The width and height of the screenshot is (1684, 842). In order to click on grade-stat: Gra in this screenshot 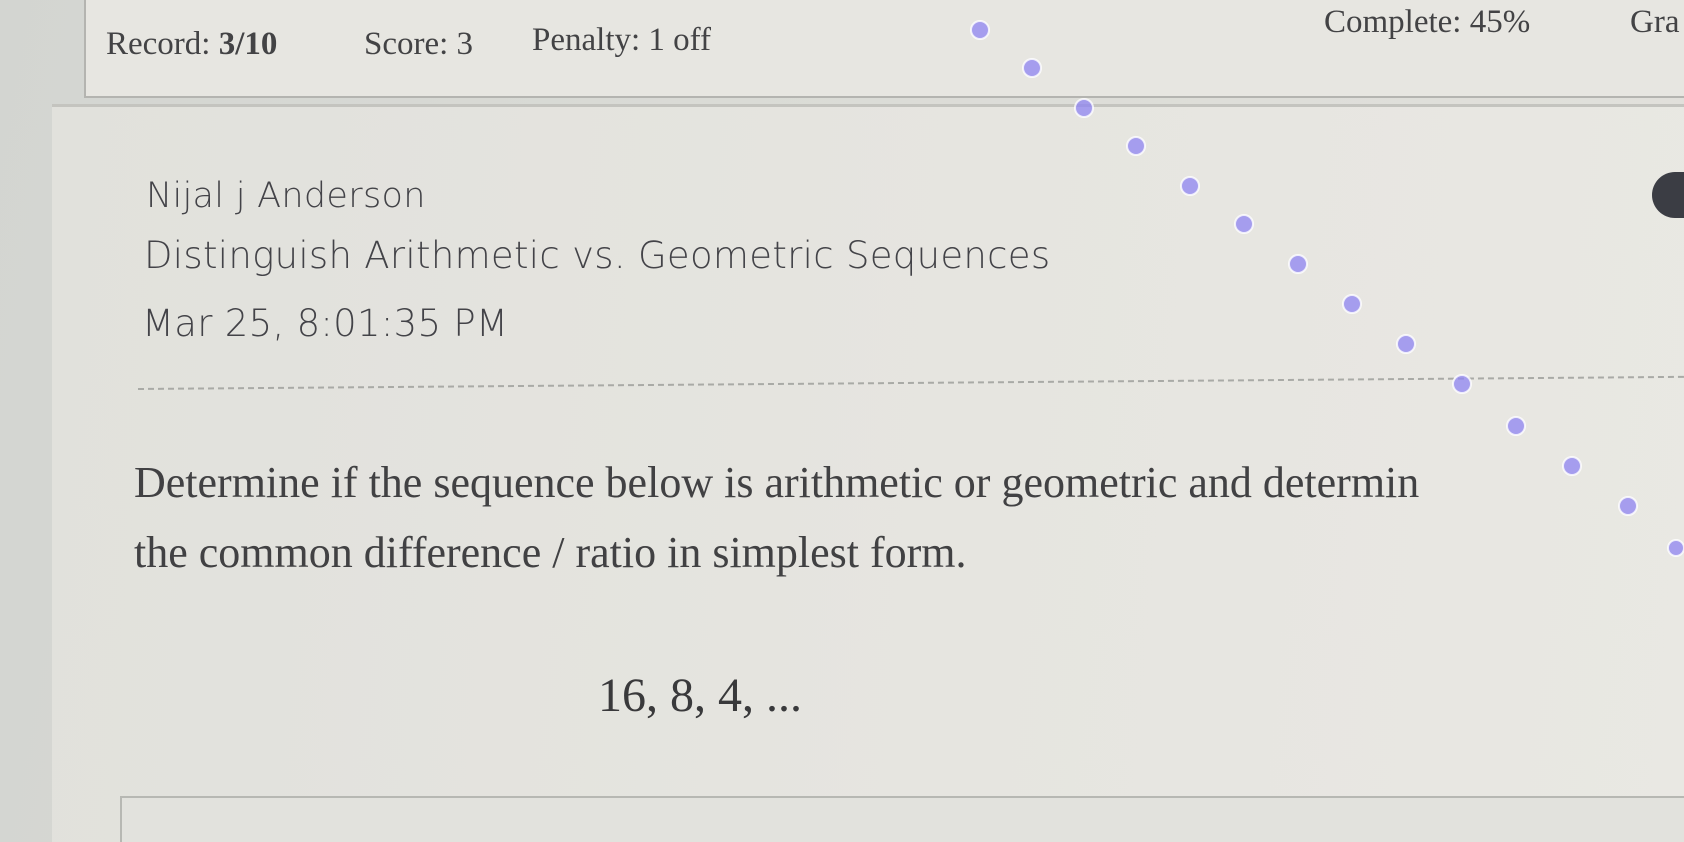, I will do `click(1655, 22)`.